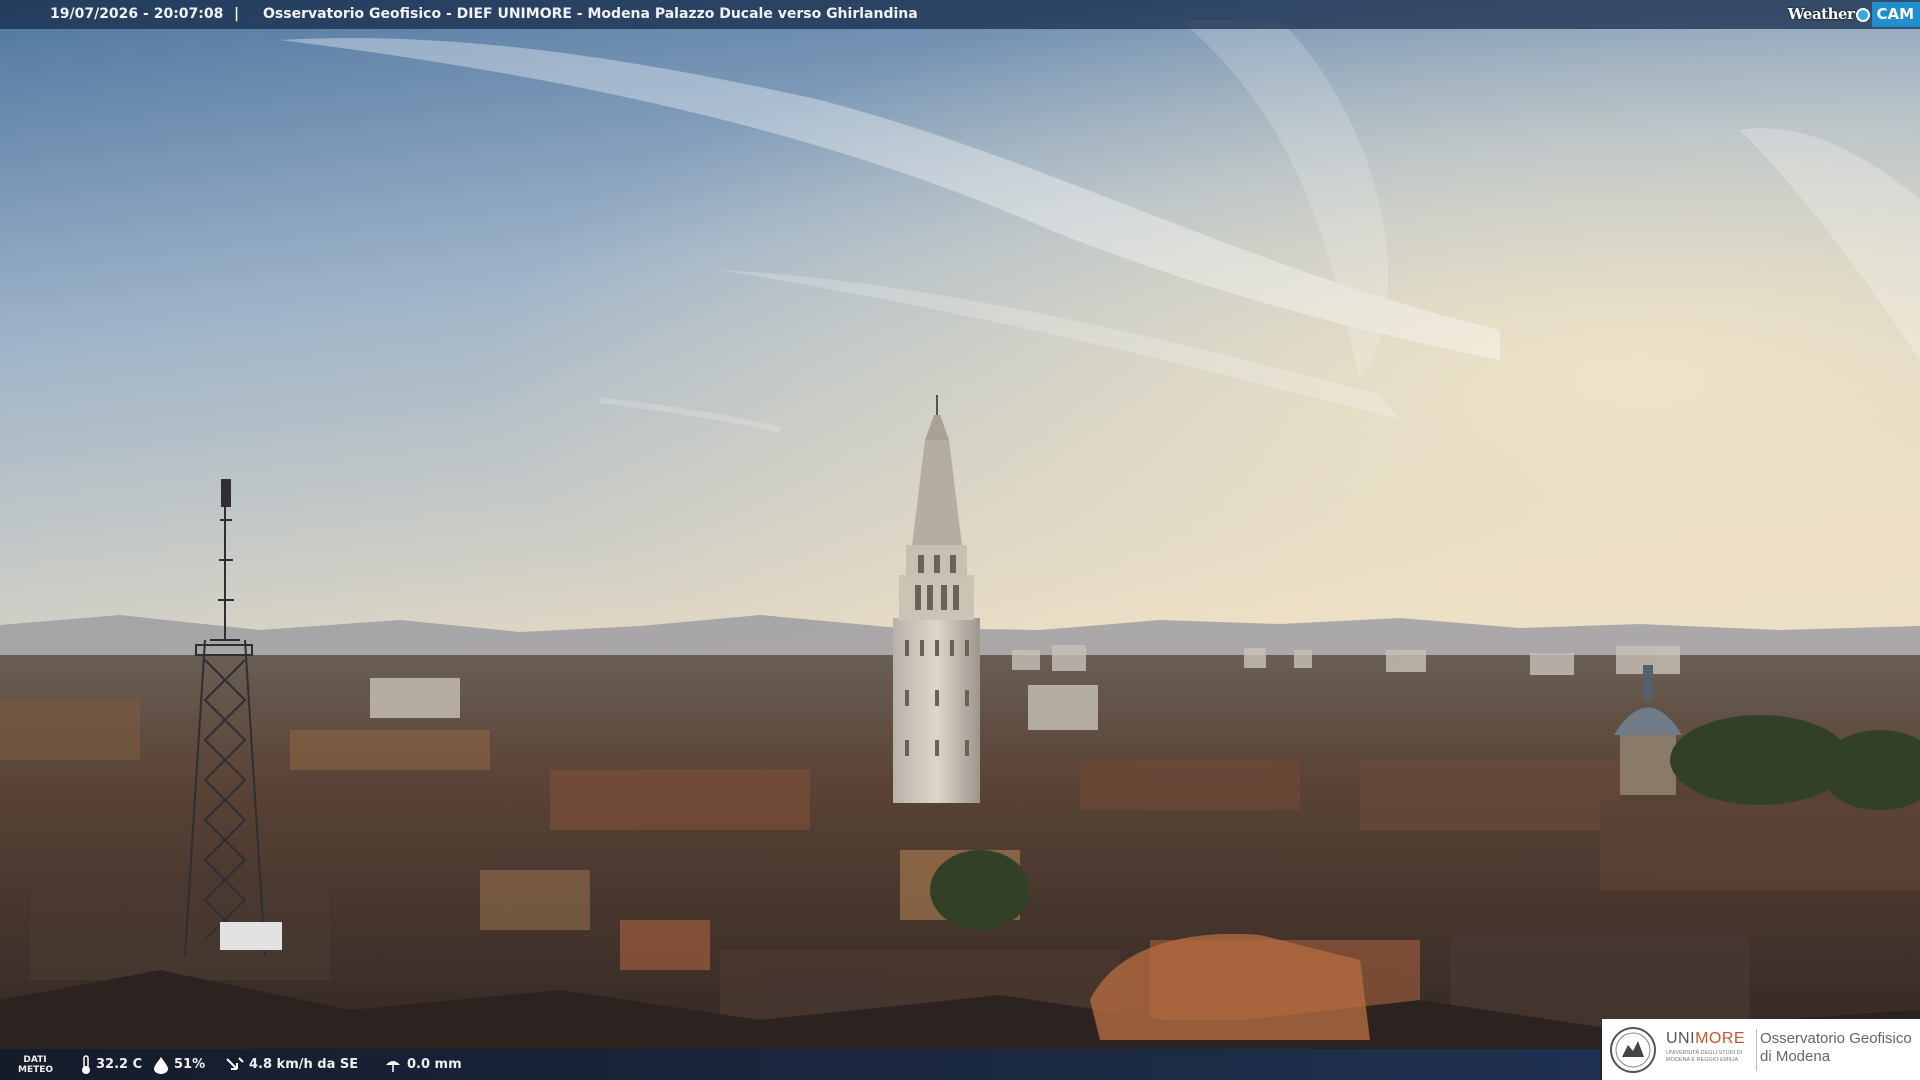  Describe the element at coordinates (1633, 1050) in the screenshot. I see `unimore-seal-icon` at that location.